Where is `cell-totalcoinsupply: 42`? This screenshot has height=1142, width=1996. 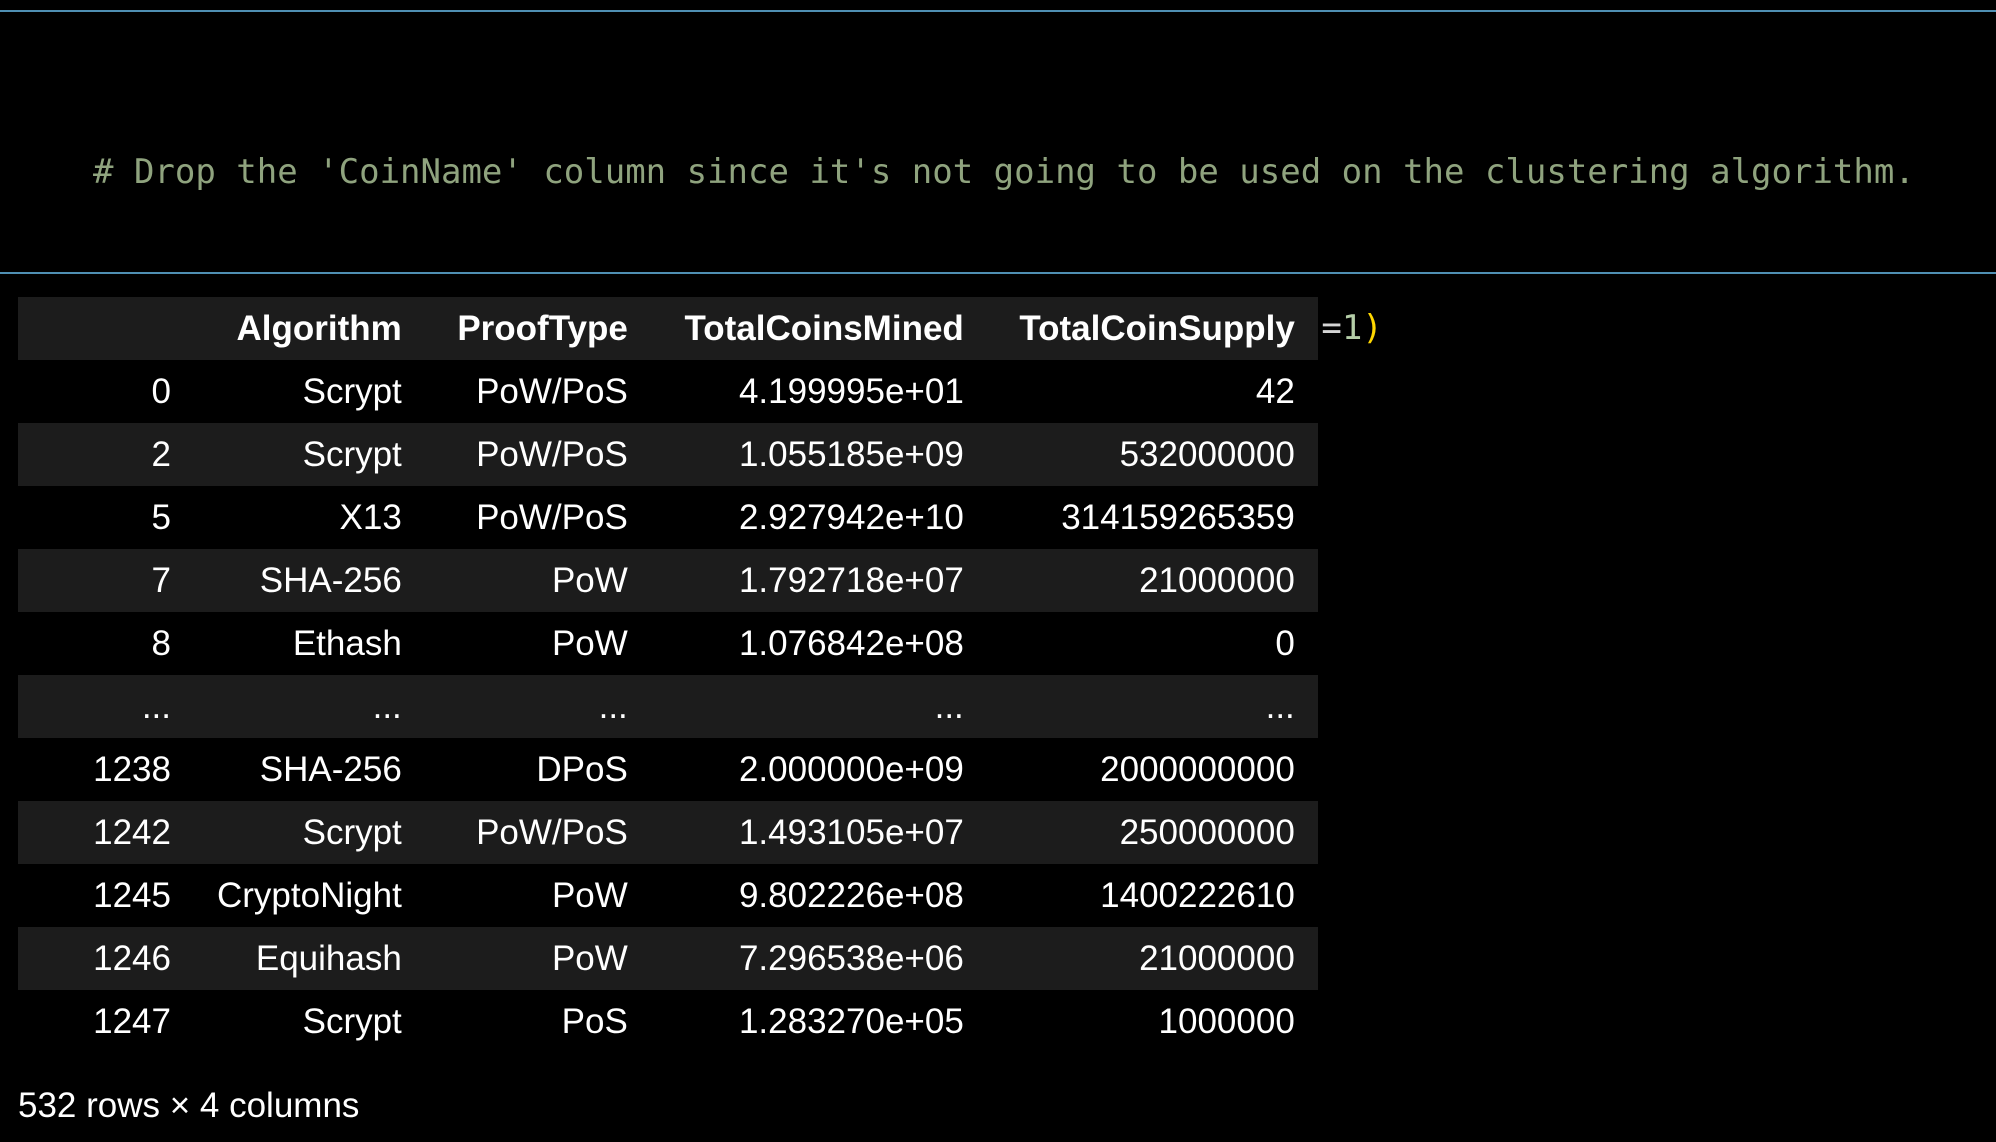
cell-totalcoinsupply: 42 is located at coordinates (1275, 391).